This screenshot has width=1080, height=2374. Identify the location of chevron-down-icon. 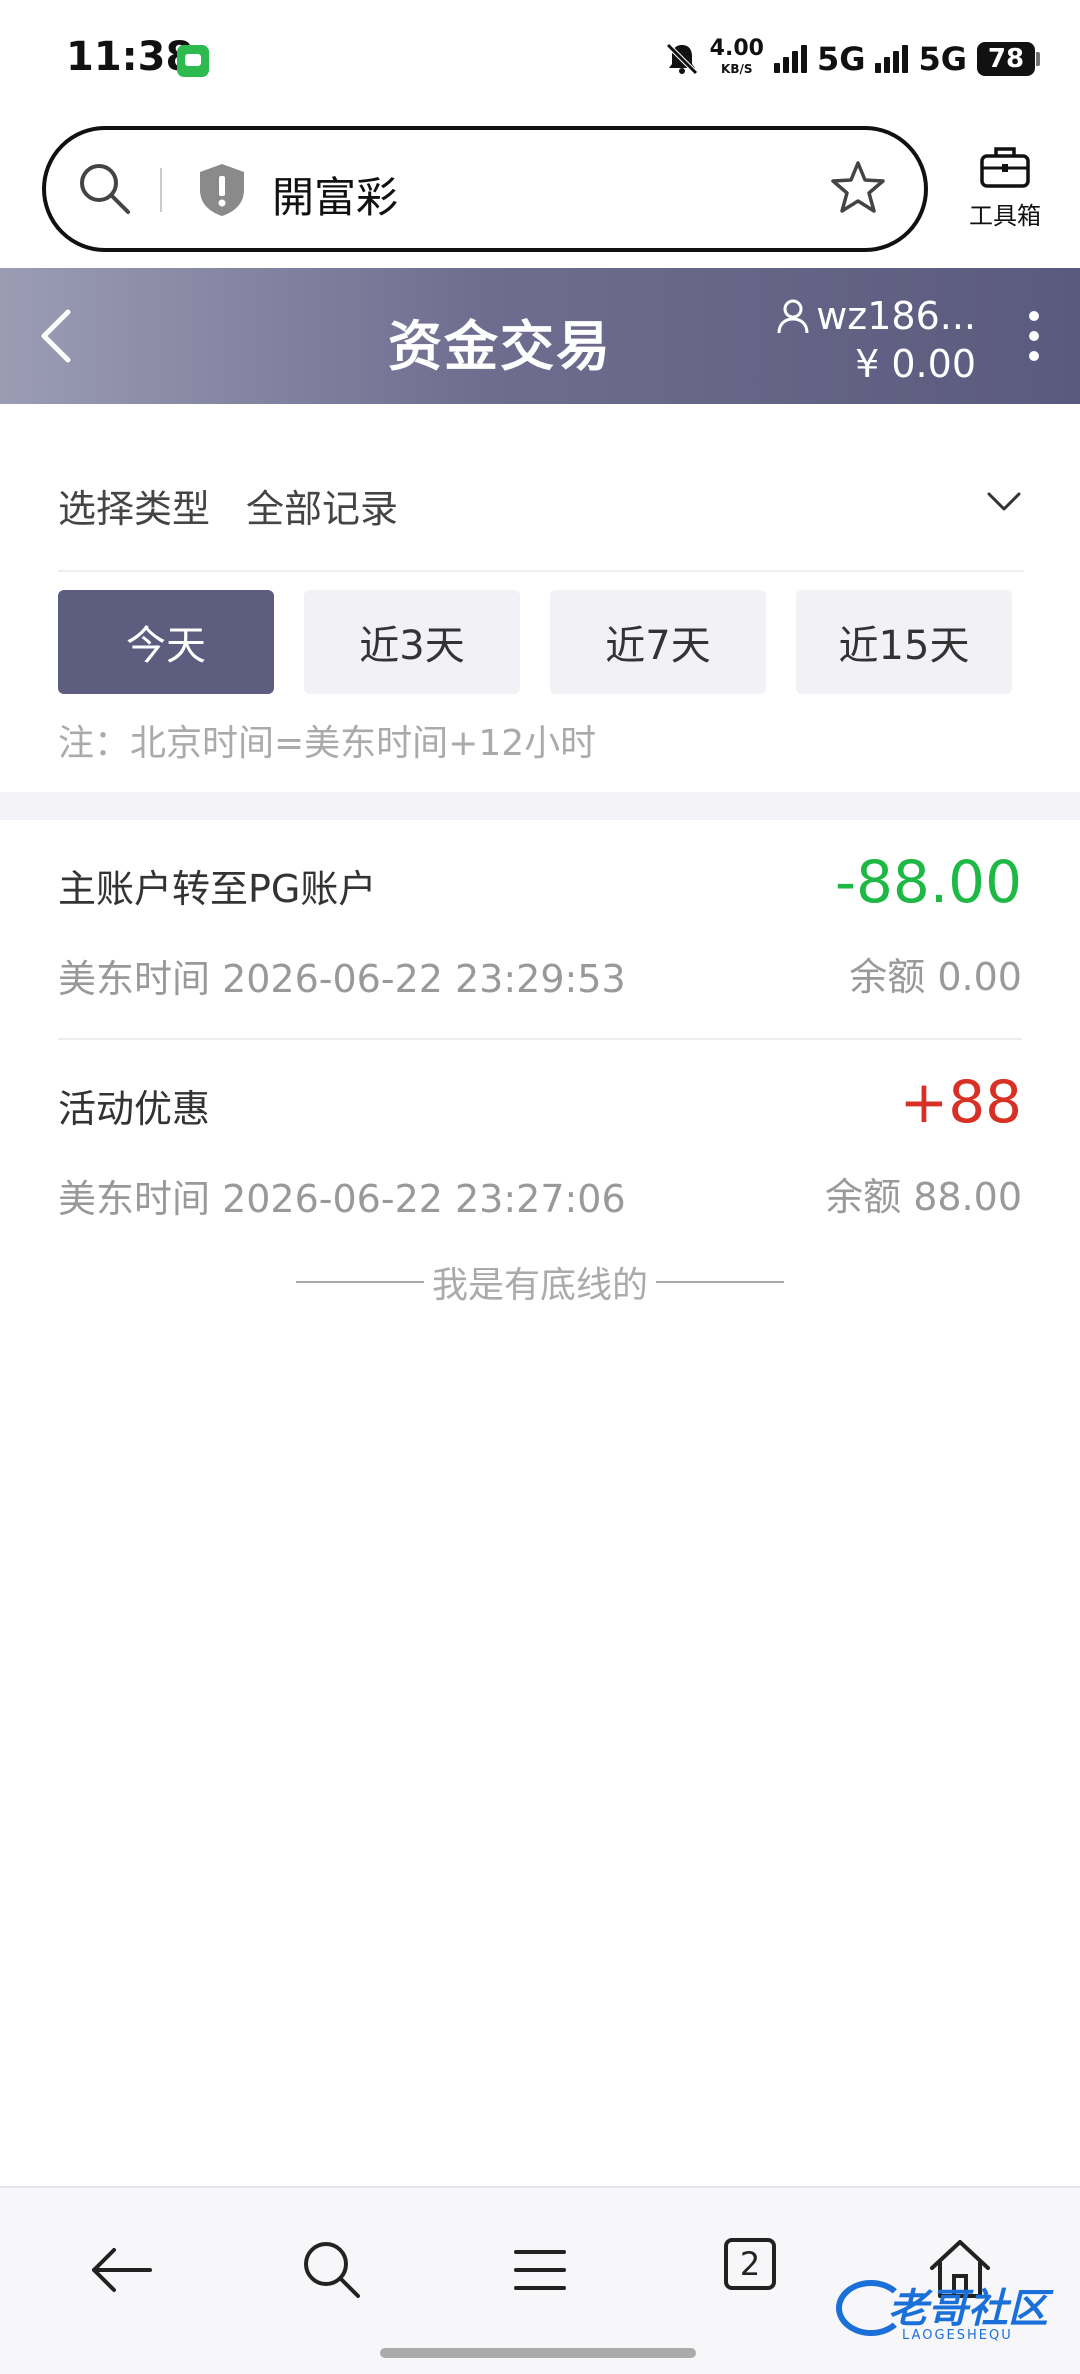
(1004, 502).